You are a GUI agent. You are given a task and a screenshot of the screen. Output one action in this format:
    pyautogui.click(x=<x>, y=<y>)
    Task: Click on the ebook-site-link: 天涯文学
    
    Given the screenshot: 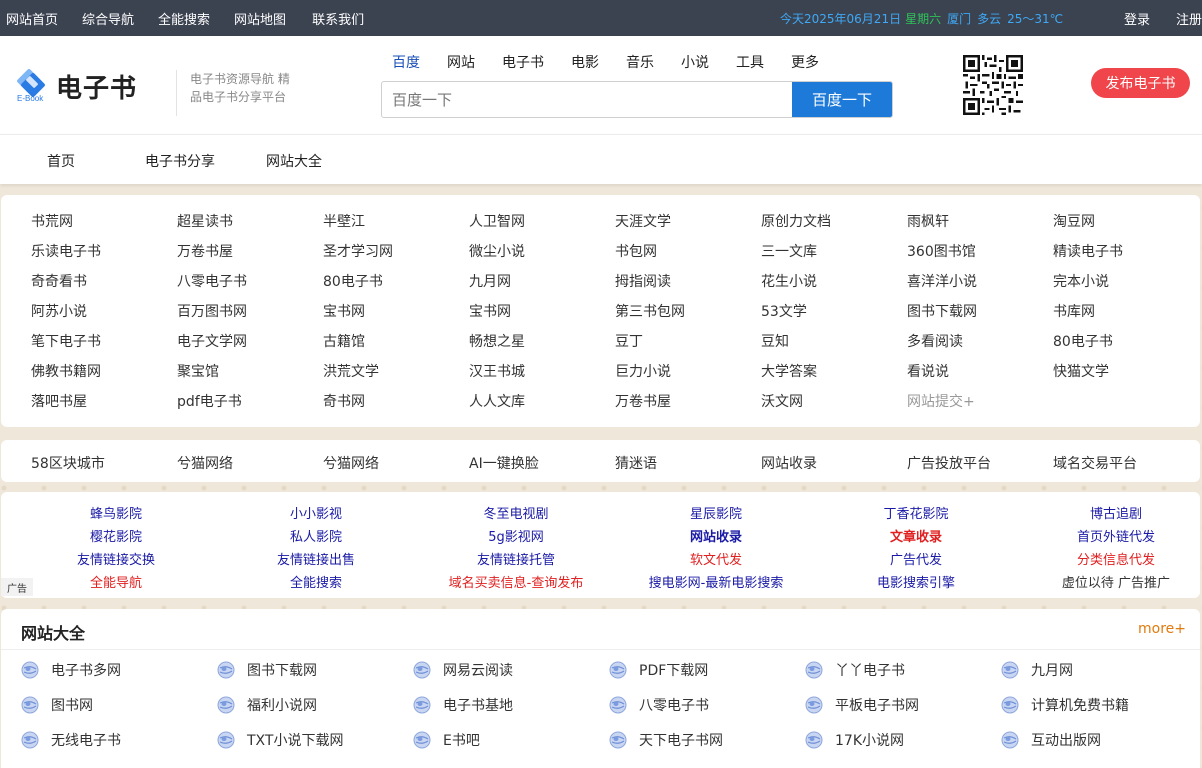 What is the action you would take?
    pyautogui.click(x=643, y=221)
    